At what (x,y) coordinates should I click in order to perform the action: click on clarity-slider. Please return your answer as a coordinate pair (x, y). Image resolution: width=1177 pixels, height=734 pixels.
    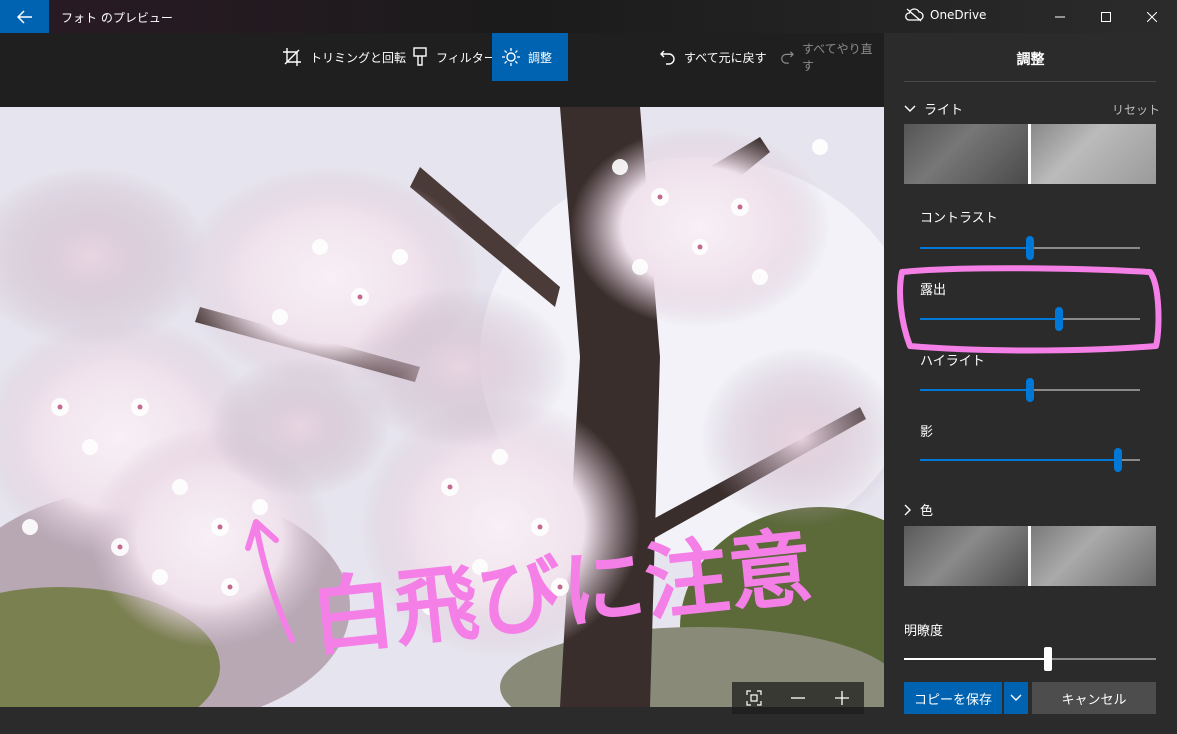
    Looking at the image, I should click on (1030, 659).